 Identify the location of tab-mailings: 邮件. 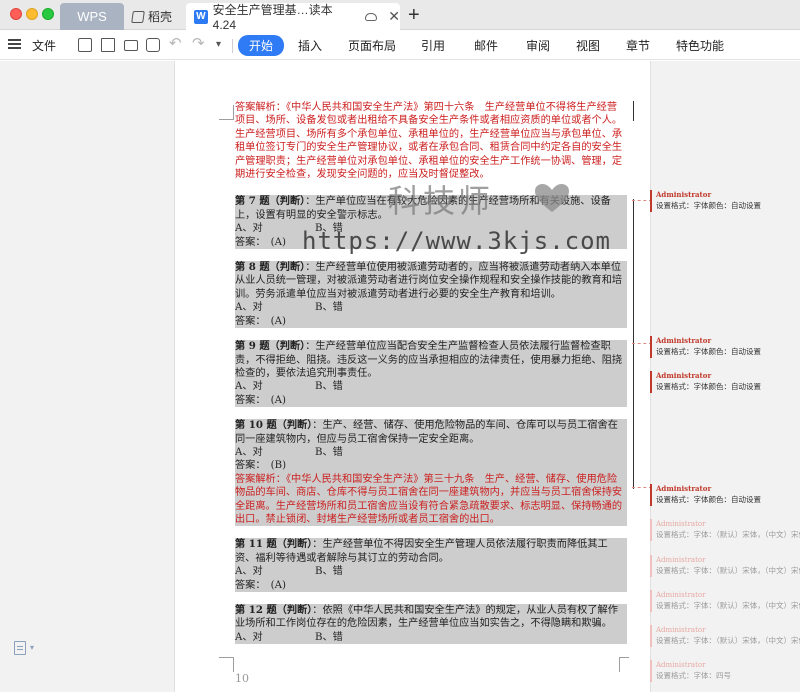
(486, 45).